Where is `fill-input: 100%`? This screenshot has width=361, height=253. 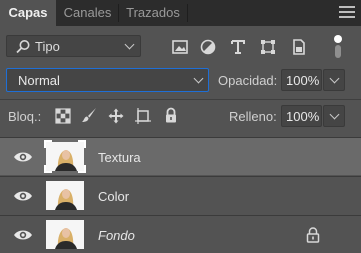
fill-input: 100% is located at coordinates (301, 116).